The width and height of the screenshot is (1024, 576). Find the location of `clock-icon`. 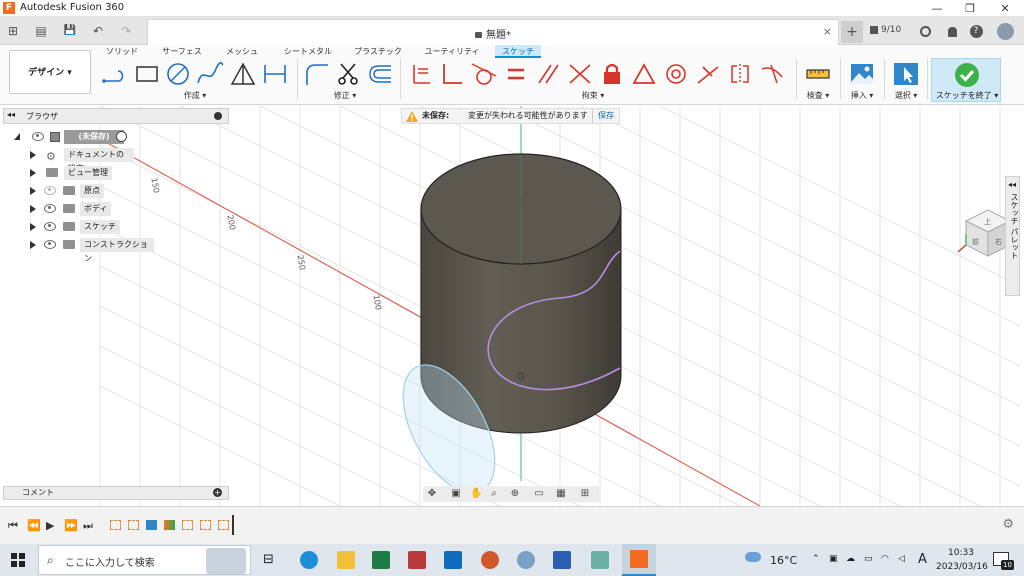

clock-icon is located at coordinates (925, 31).